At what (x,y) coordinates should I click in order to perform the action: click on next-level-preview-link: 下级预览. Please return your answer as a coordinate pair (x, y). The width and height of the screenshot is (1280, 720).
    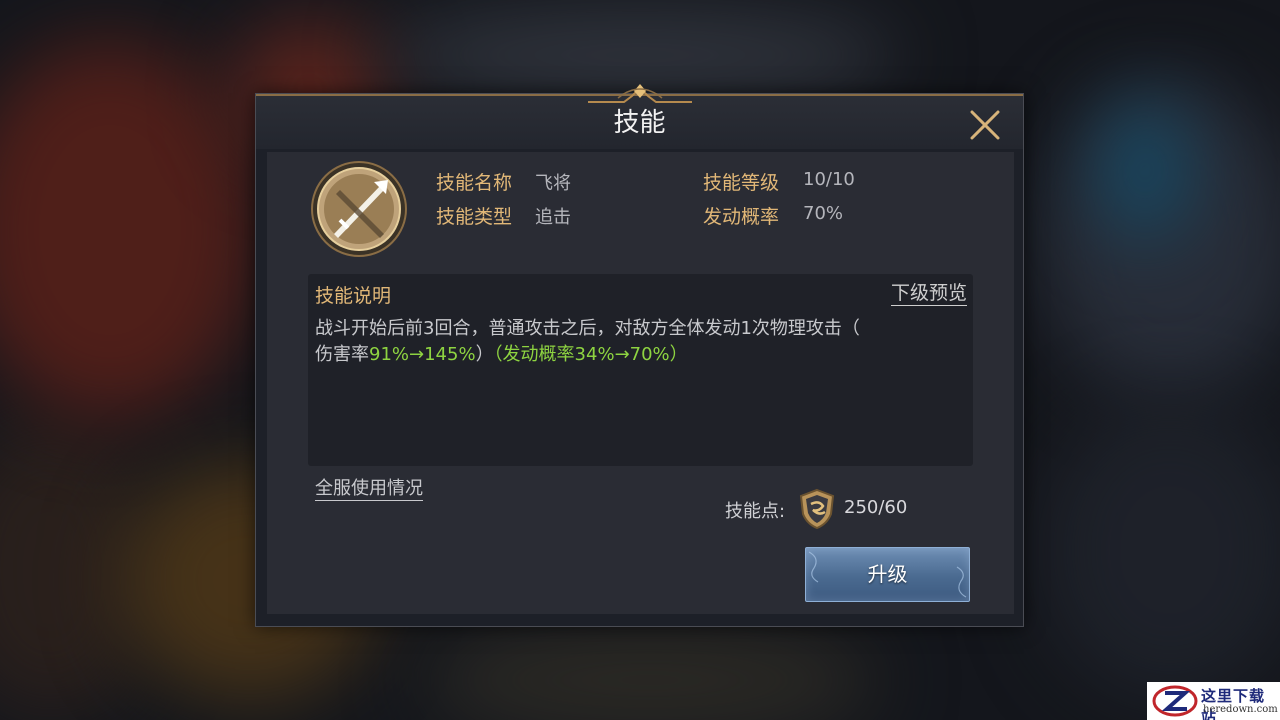
    Looking at the image, I should click on (928, 293).